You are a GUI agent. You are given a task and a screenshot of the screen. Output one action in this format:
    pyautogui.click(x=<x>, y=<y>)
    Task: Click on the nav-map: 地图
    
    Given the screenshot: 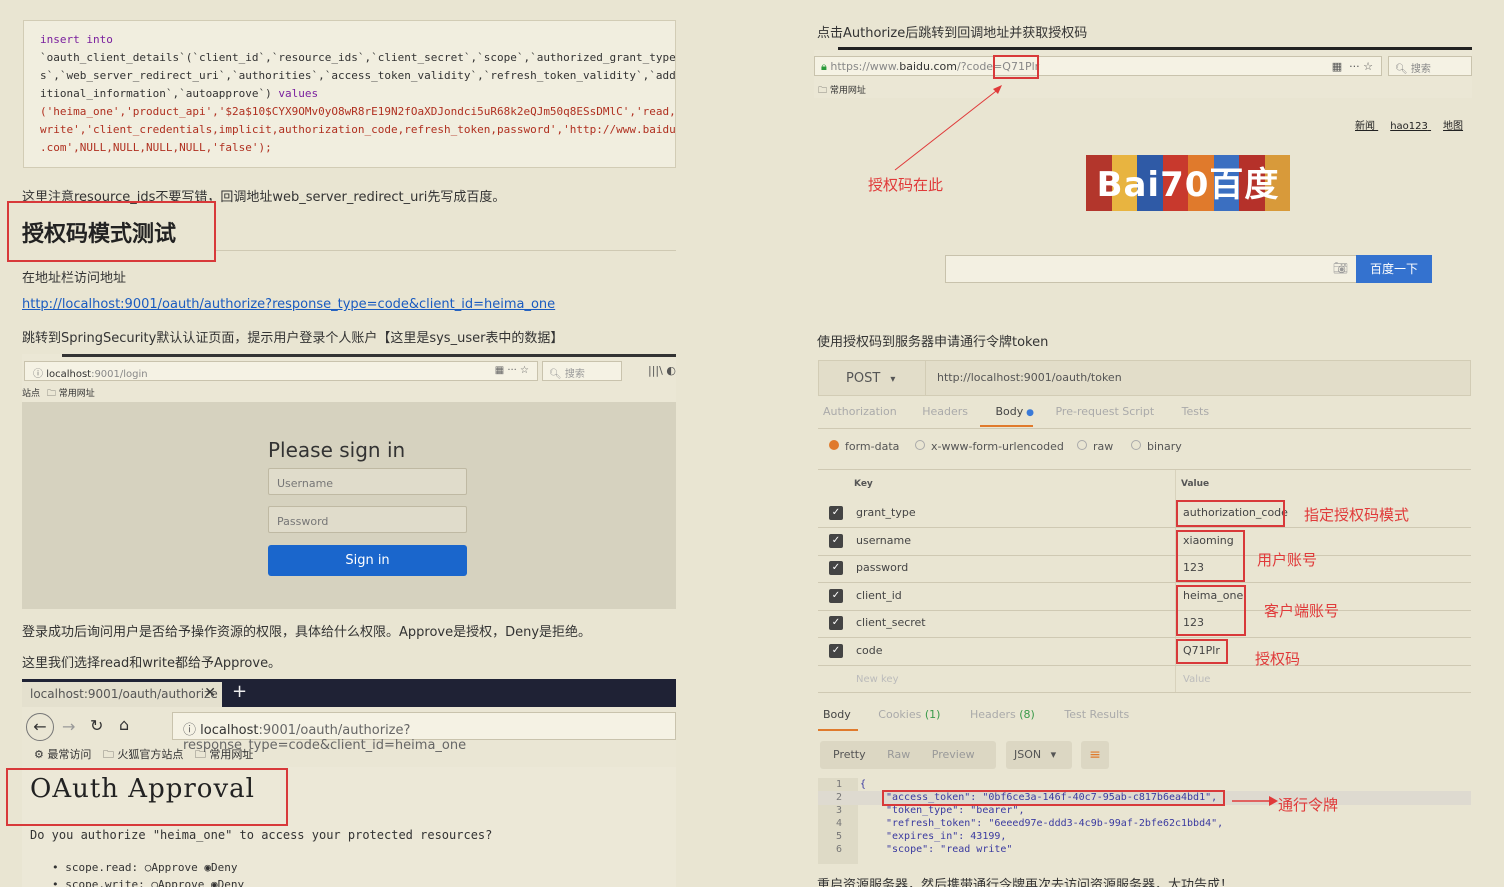 What is the action you would take?
    pyautogui.click(x=1453, y=126)
    